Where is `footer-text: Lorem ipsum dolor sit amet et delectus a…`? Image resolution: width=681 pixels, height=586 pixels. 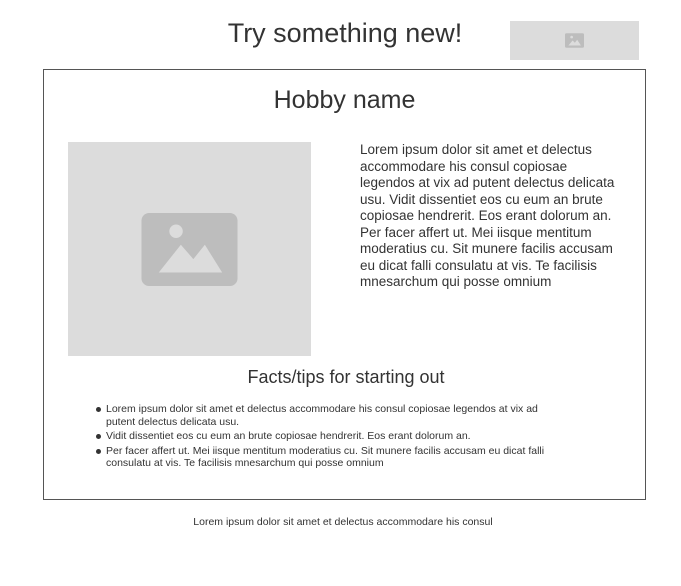 footer-text: Lorem ipsum dolor sit amet et delectus a… is located at coordinates (343, 522).